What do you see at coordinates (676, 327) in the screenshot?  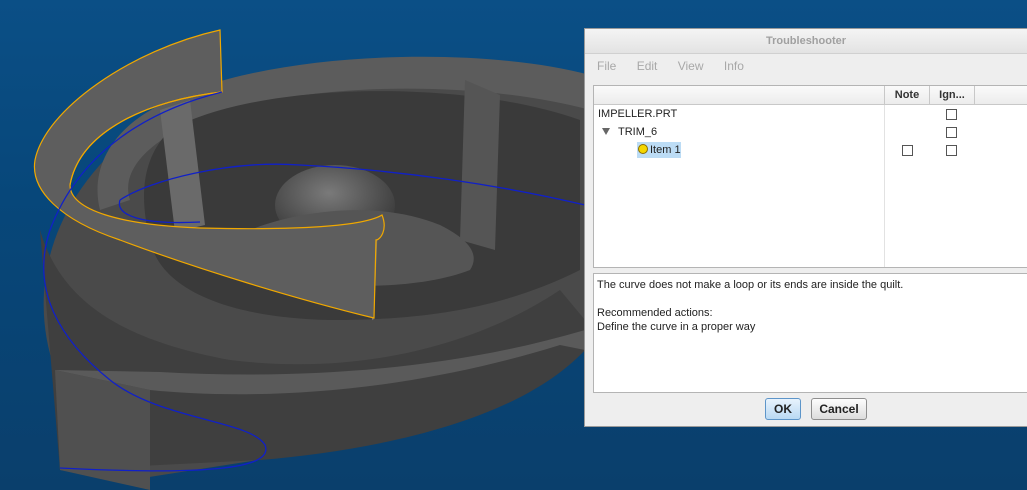 I see `recommended-action: Define the curve in a proper way` at bounding box center [676, 327].